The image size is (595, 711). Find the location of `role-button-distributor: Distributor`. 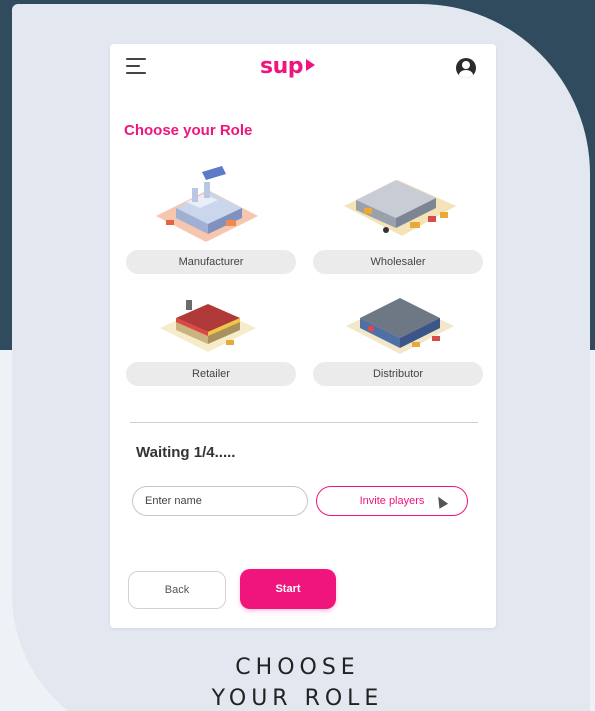

role-button-distributor: Distributor is located at coordinates (398, 374).